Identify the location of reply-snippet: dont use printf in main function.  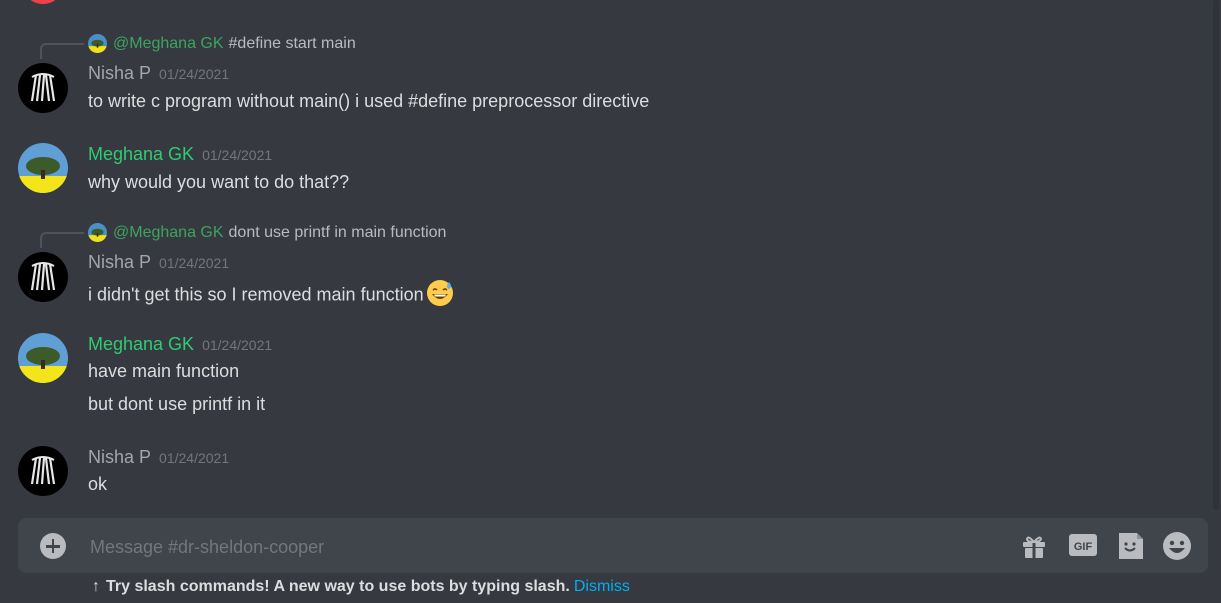
(338, 232).